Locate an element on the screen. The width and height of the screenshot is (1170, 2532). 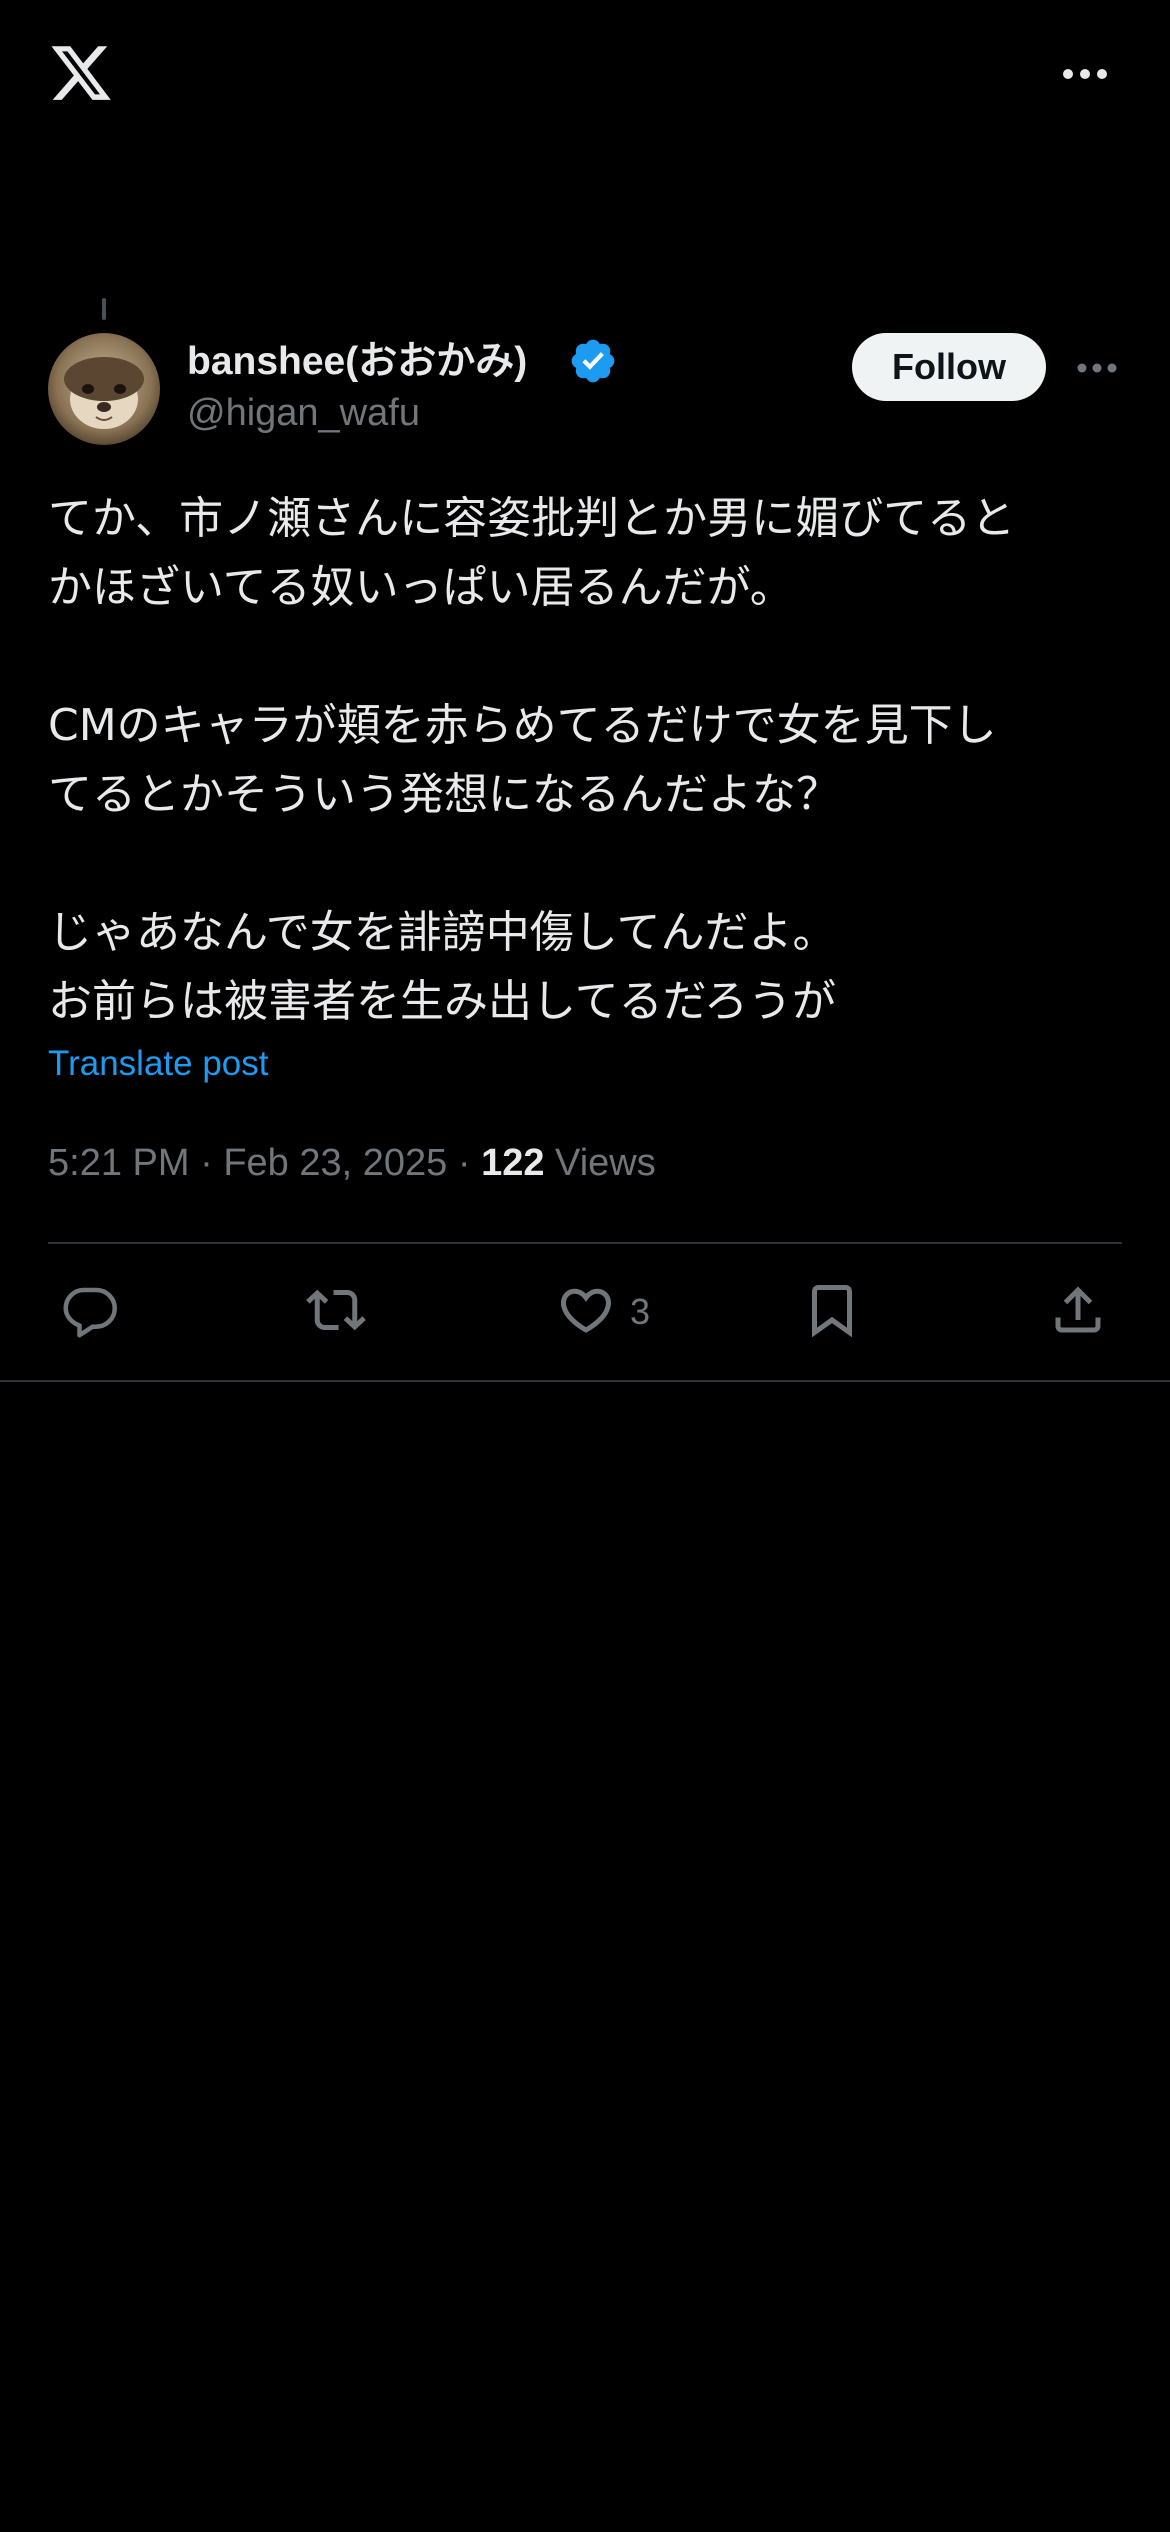
bookmark-icon is located at coordinates (832, 1312).